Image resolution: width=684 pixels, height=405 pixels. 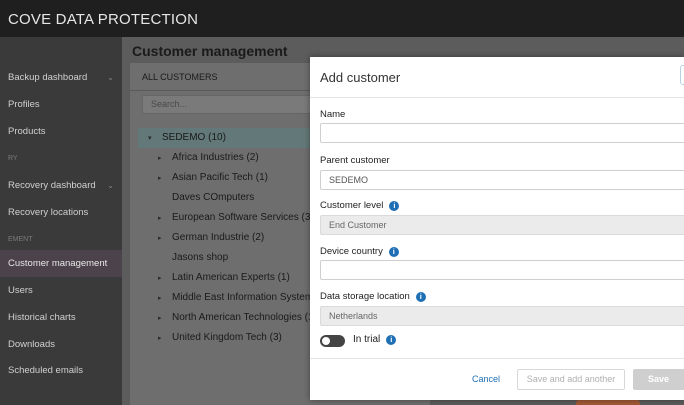 I want to click on device-country-label: Device country i, so click(x=359, y=251).